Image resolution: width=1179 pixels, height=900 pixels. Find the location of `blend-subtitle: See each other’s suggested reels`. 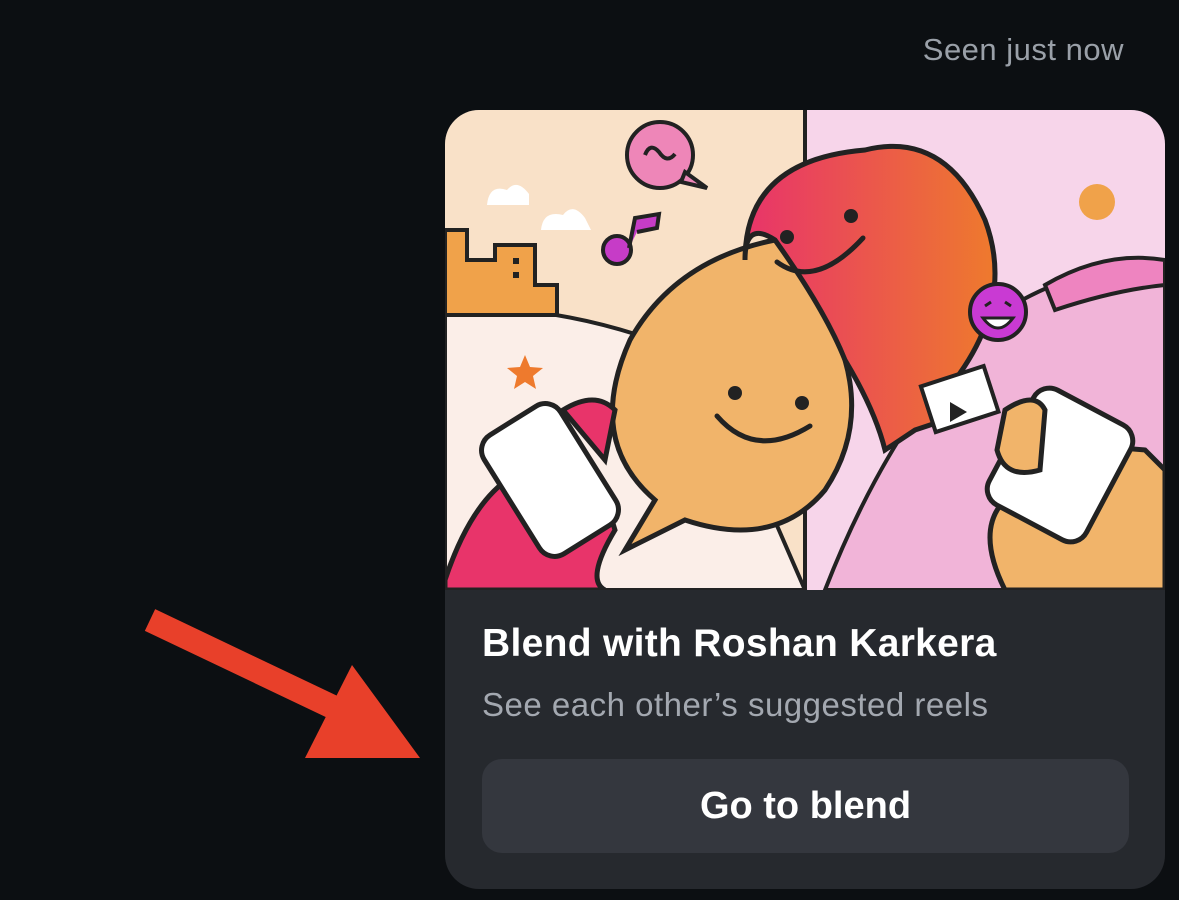

blend-subtitle: See each other’s suggested reels is located at coordinates (735, 704).